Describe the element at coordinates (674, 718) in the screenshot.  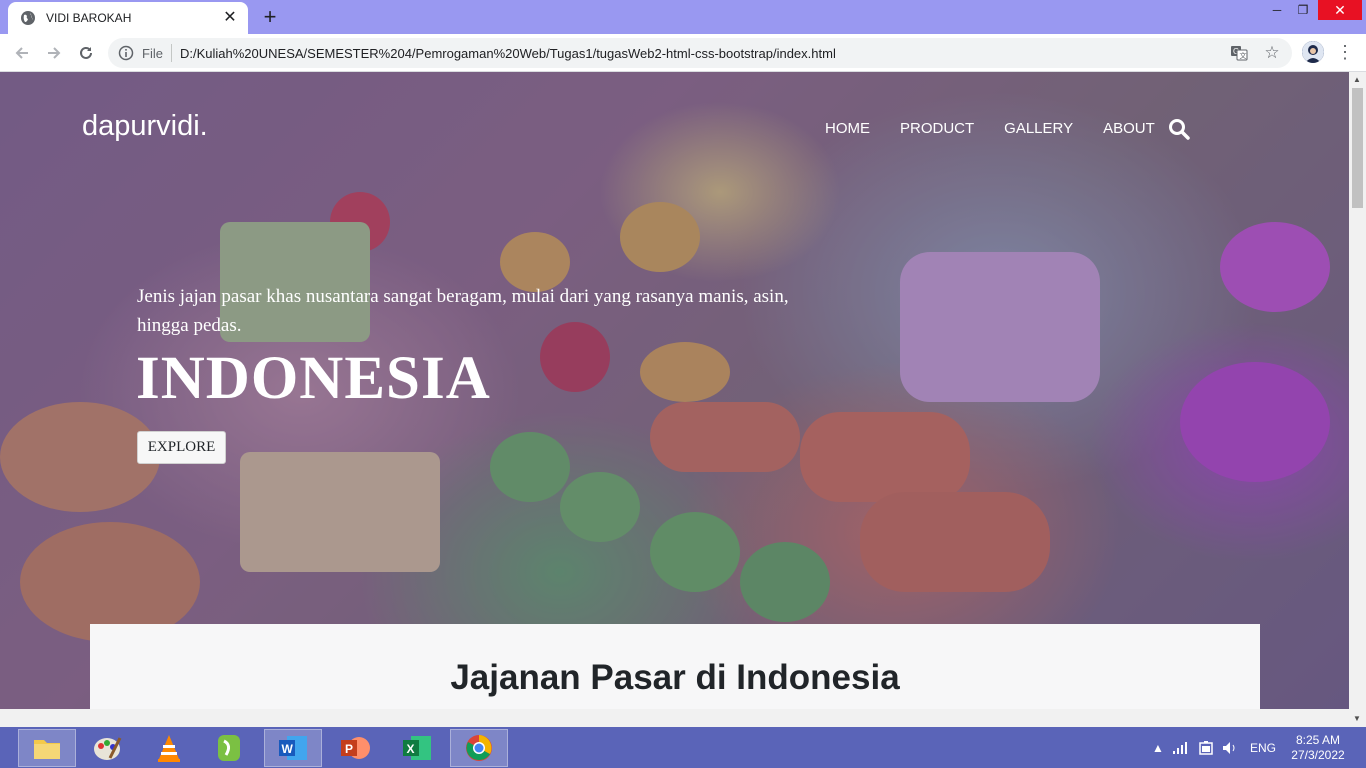
I see `page-bottom-strip` at that location.